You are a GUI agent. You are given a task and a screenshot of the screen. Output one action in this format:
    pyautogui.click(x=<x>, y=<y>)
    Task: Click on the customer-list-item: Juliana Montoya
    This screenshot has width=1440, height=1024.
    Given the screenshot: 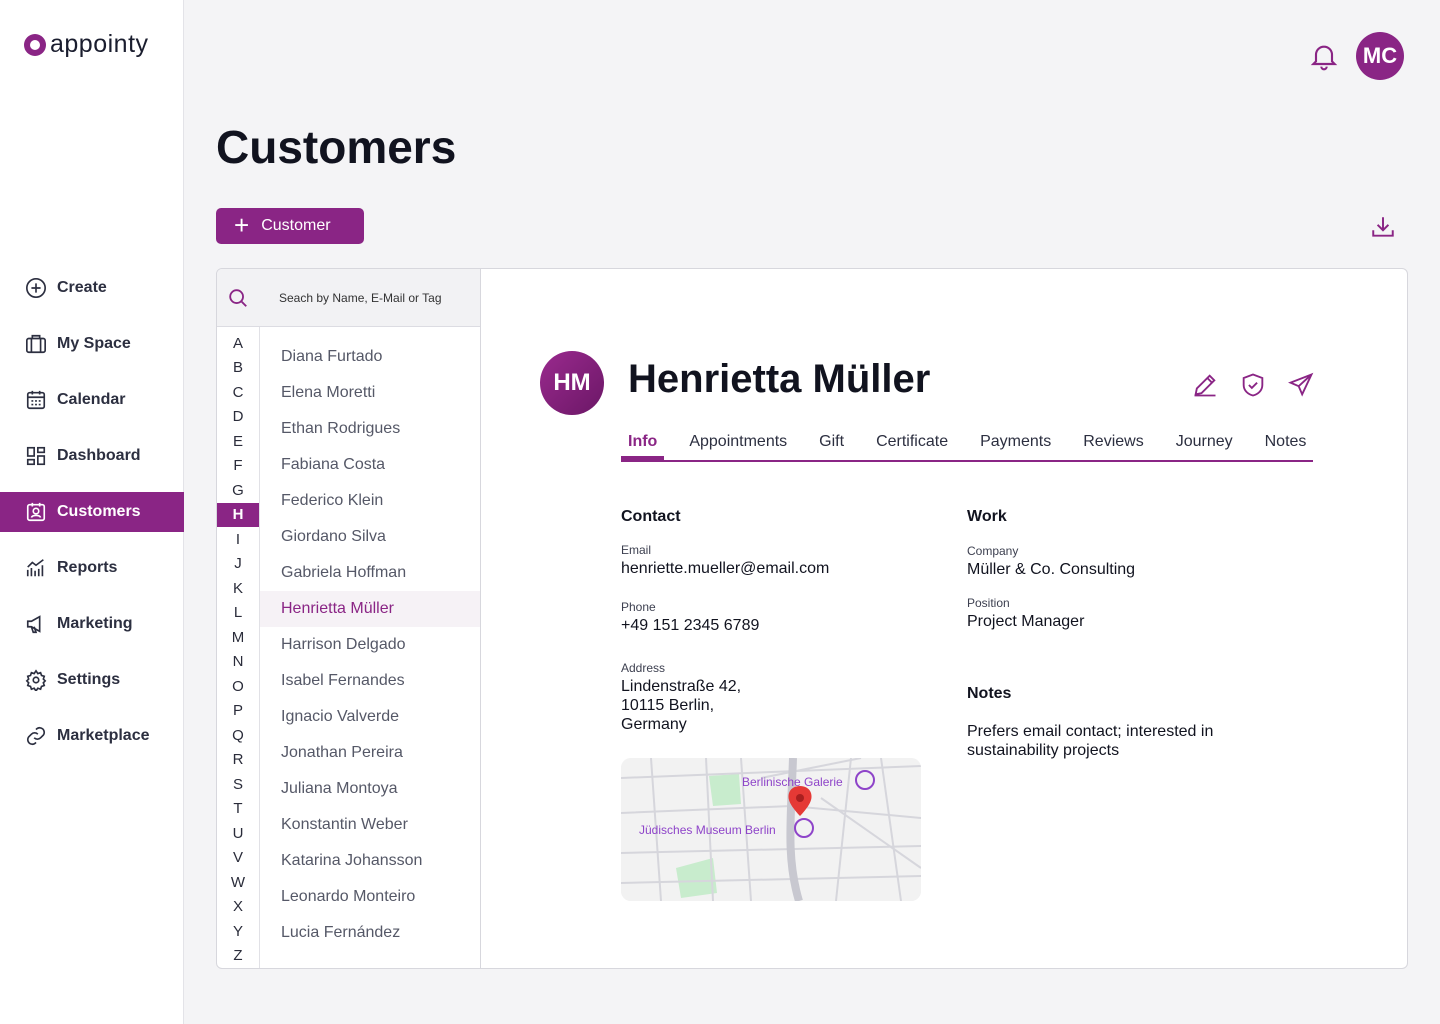 What is the action you would take?
    pyautogui.click(x=370, y=789)
    